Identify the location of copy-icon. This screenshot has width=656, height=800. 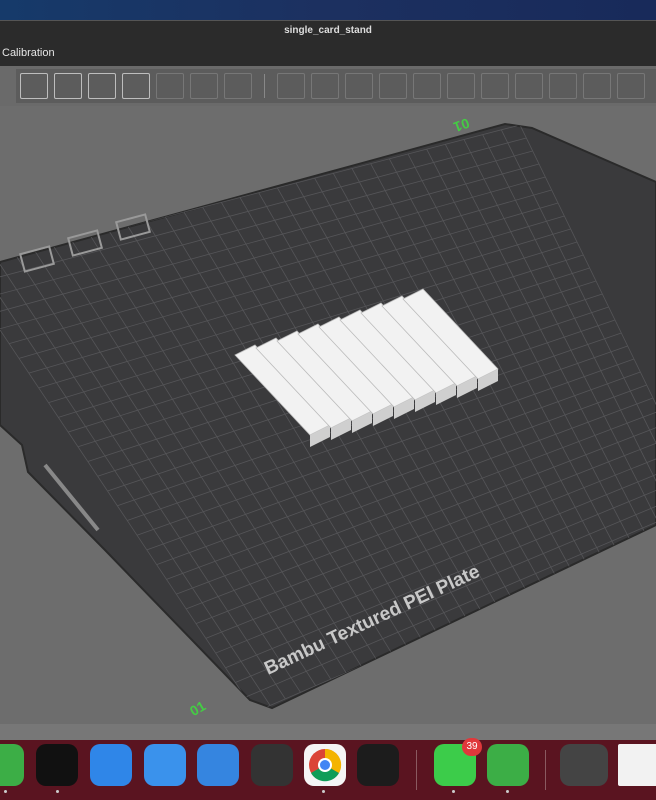
(170, 86).